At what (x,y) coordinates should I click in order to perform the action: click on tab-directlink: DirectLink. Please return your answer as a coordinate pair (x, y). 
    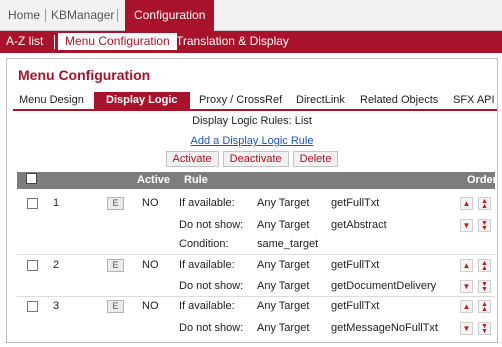
    Looking at the image, I should click on (320, 101).